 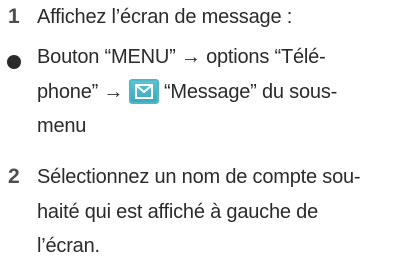 I want to click on sub-step-line-2-start: phone” →, so click(x=80, y=91).